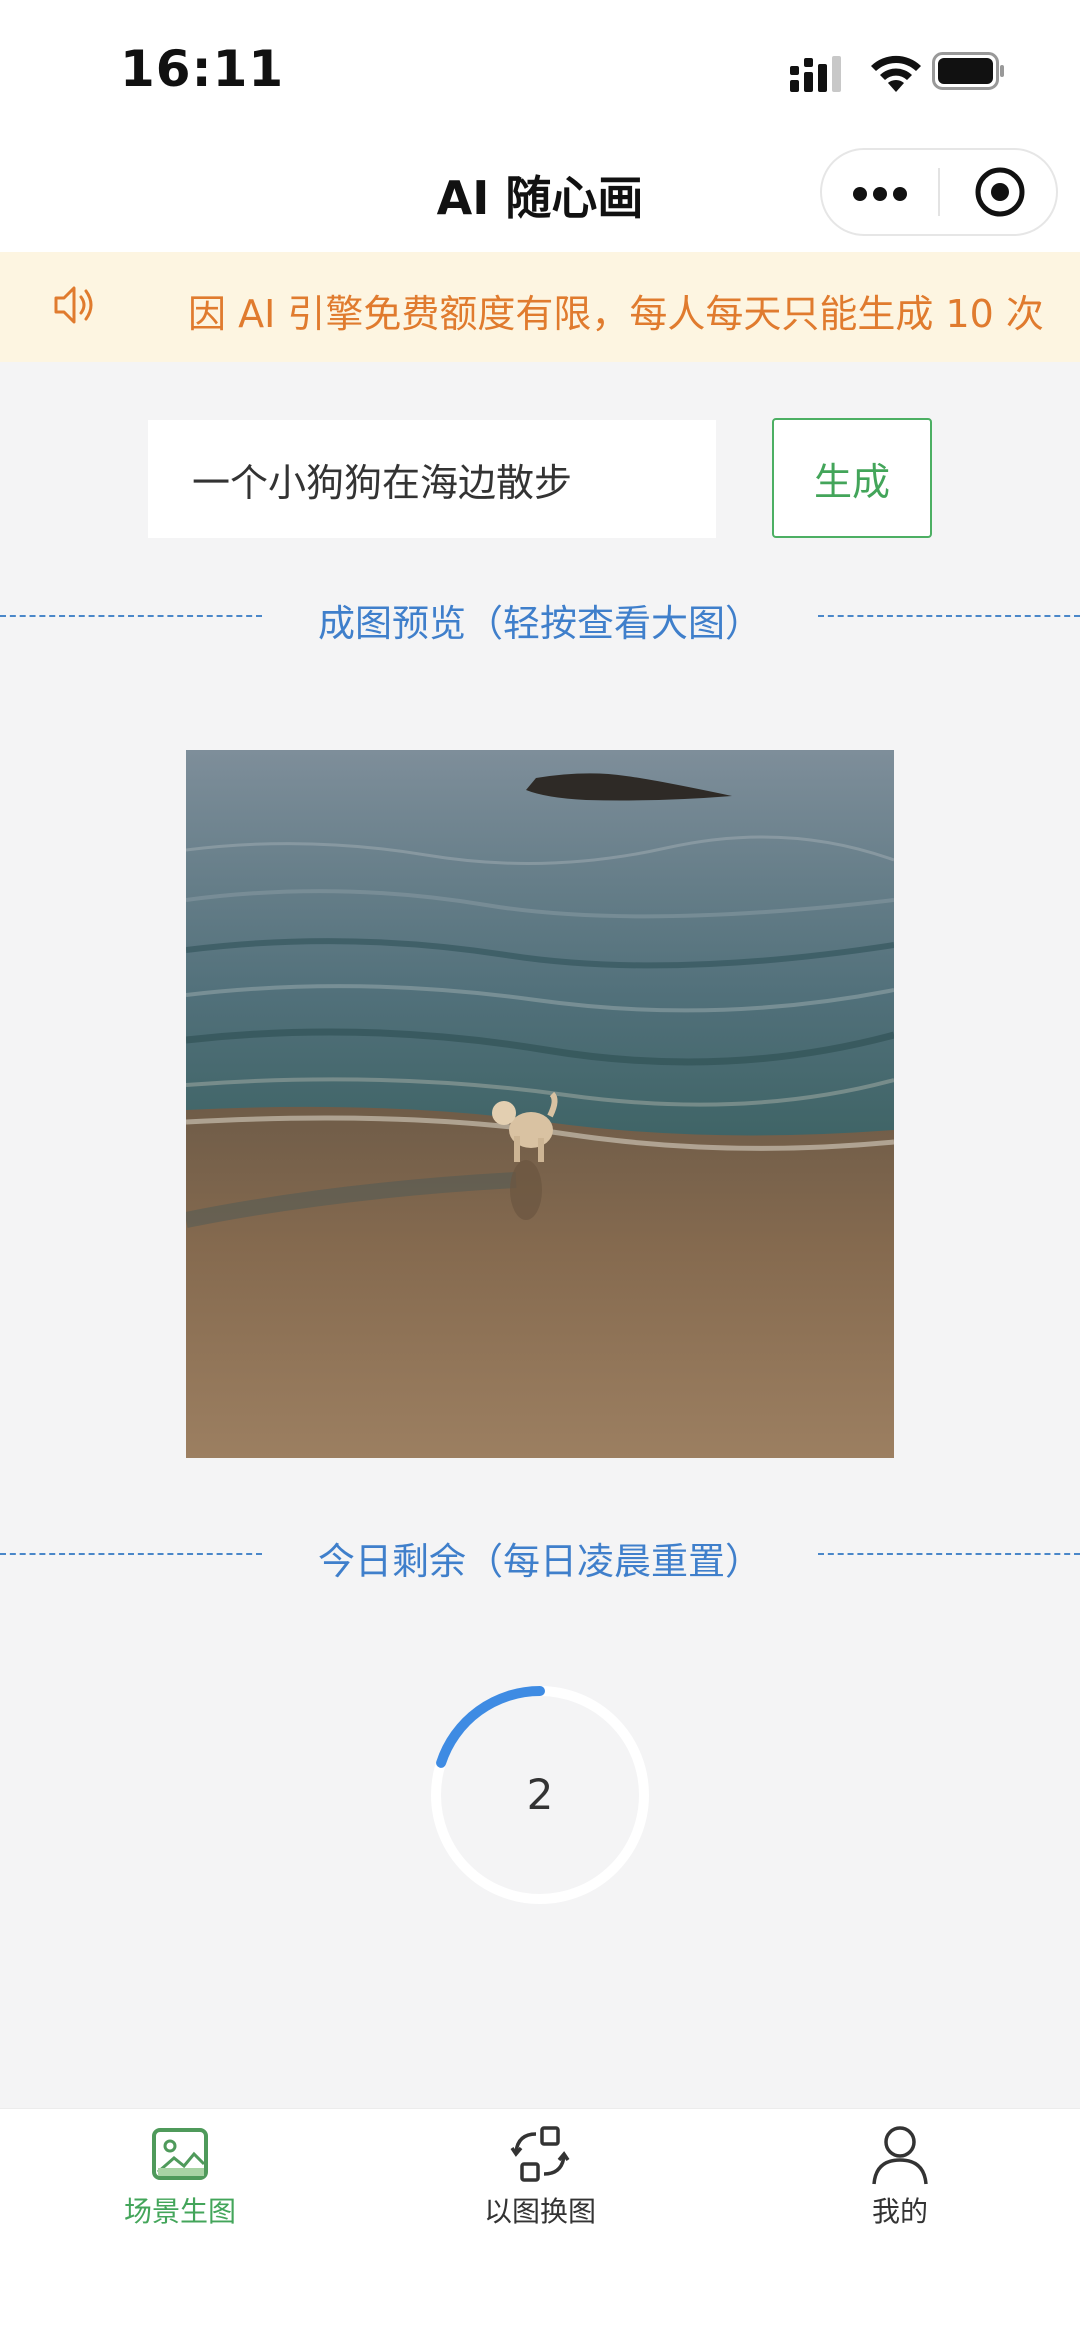  I want to click on more-dots-icon, so click(880, 194).